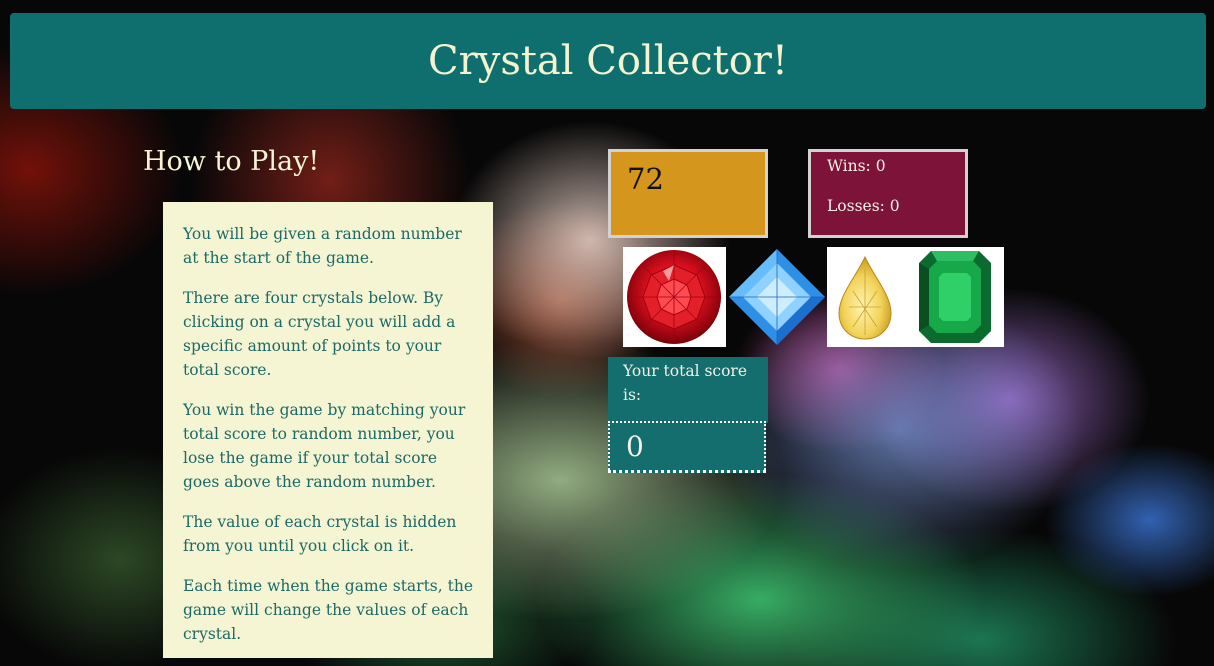 The image size is (1214, 666). I want to click on crystal-green-button, so click(954, 297).